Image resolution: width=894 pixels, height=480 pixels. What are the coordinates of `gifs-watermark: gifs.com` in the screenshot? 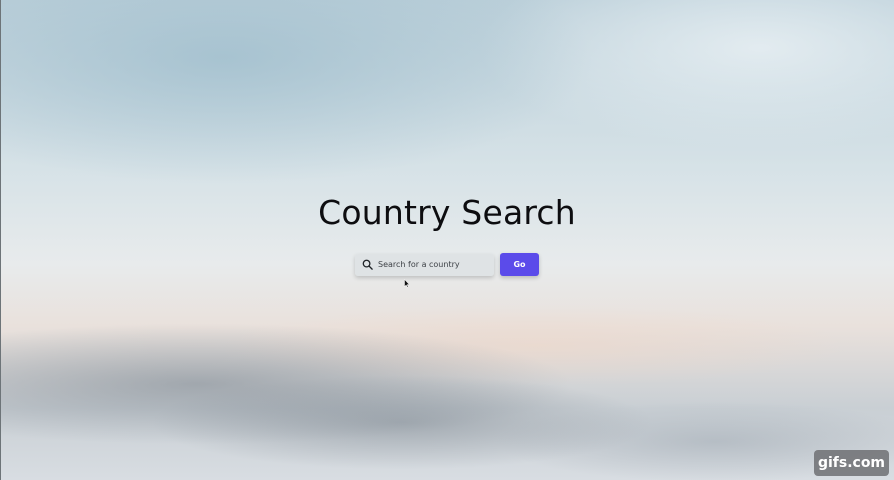 It's located at (851, 463).